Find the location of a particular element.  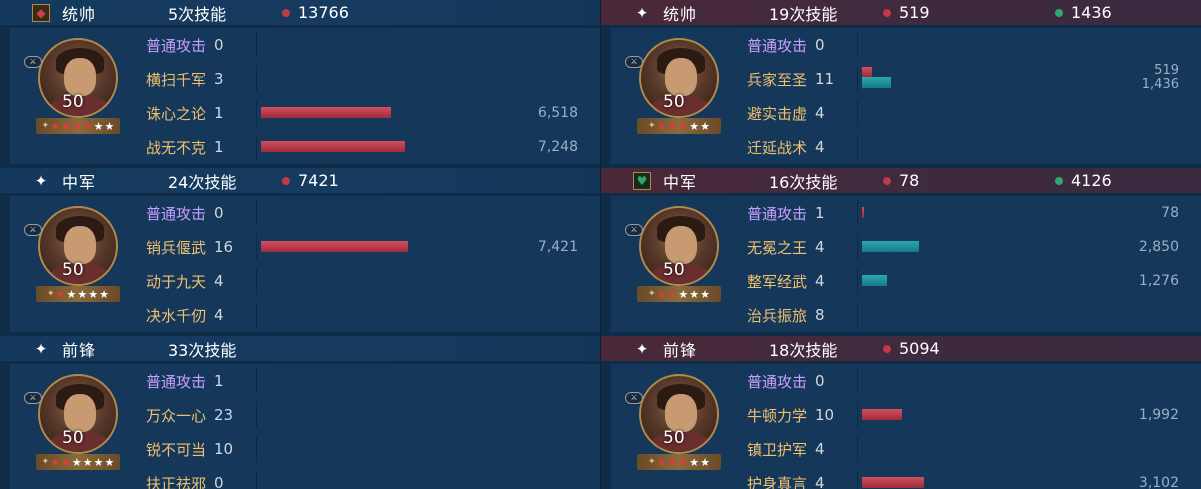

skill-name: 治兵振旅 is located at coordinates (777, 315).